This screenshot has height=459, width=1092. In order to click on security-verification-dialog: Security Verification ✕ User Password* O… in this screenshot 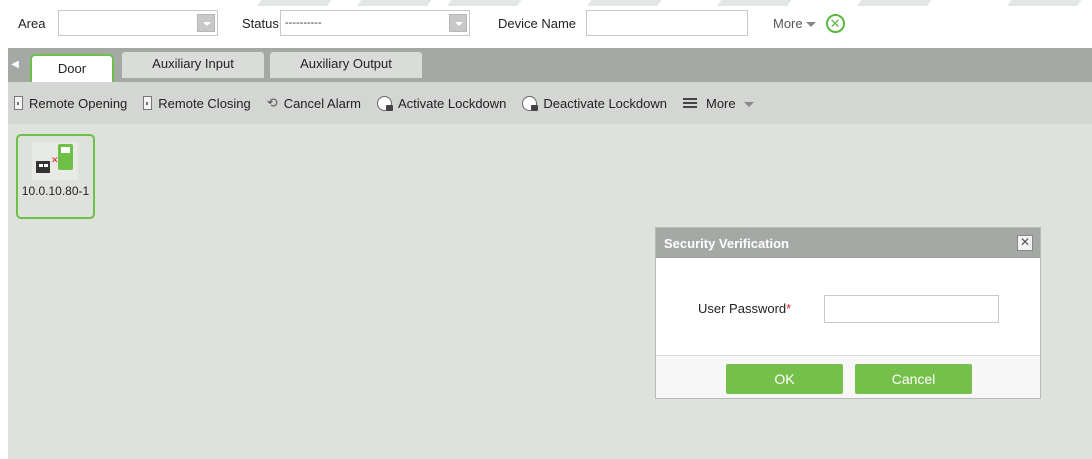, I will do `click(848, 313)`.